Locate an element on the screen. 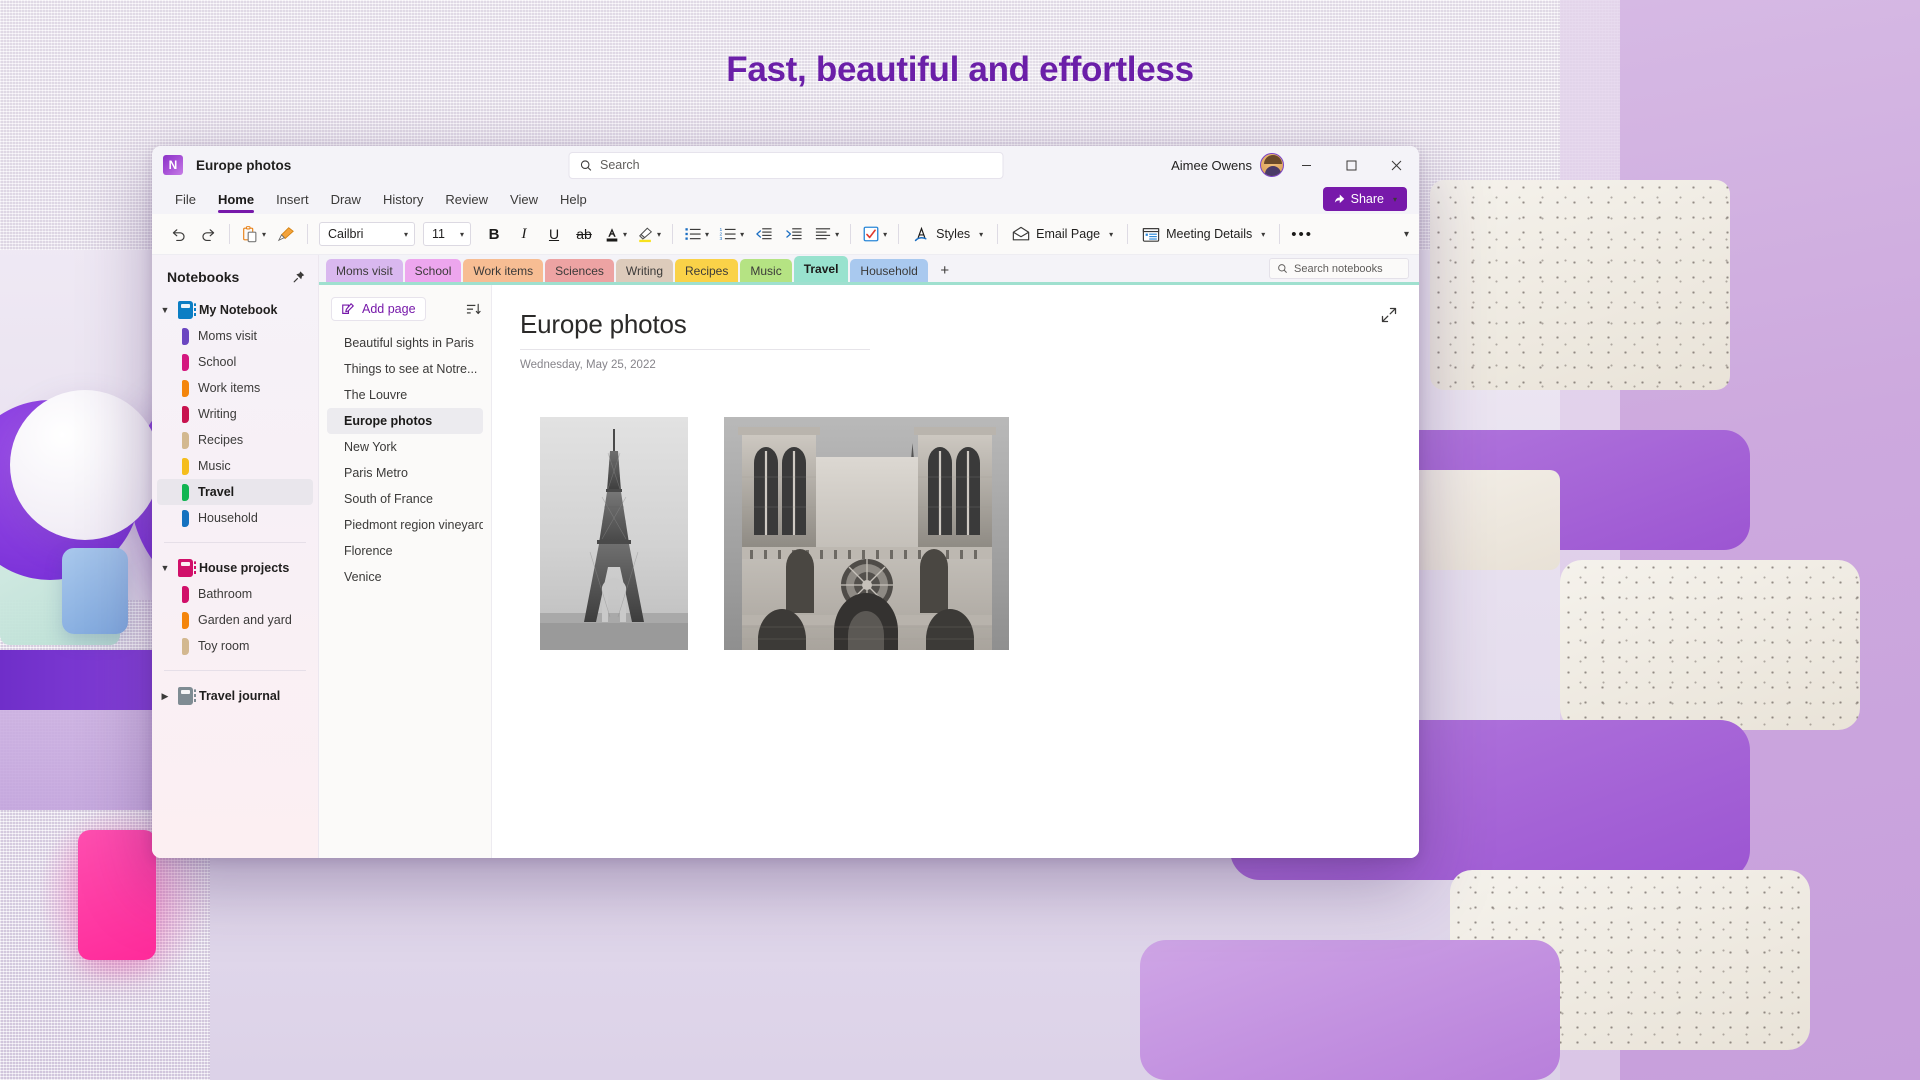 This screenshot has height=1080, width=1920. todo-tag-button: ▾ is located at coordinates (874, 234).